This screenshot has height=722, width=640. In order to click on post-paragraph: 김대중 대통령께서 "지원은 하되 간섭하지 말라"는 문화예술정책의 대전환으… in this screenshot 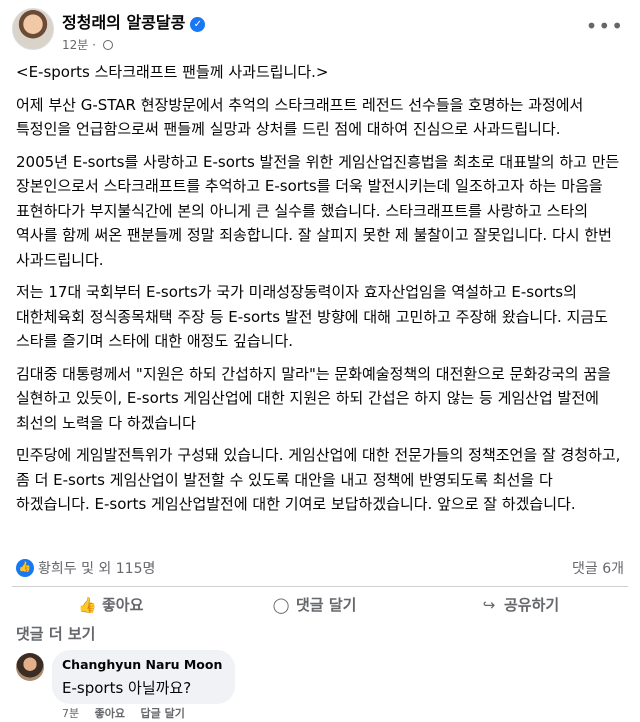, I will do `click(313, 398)`.